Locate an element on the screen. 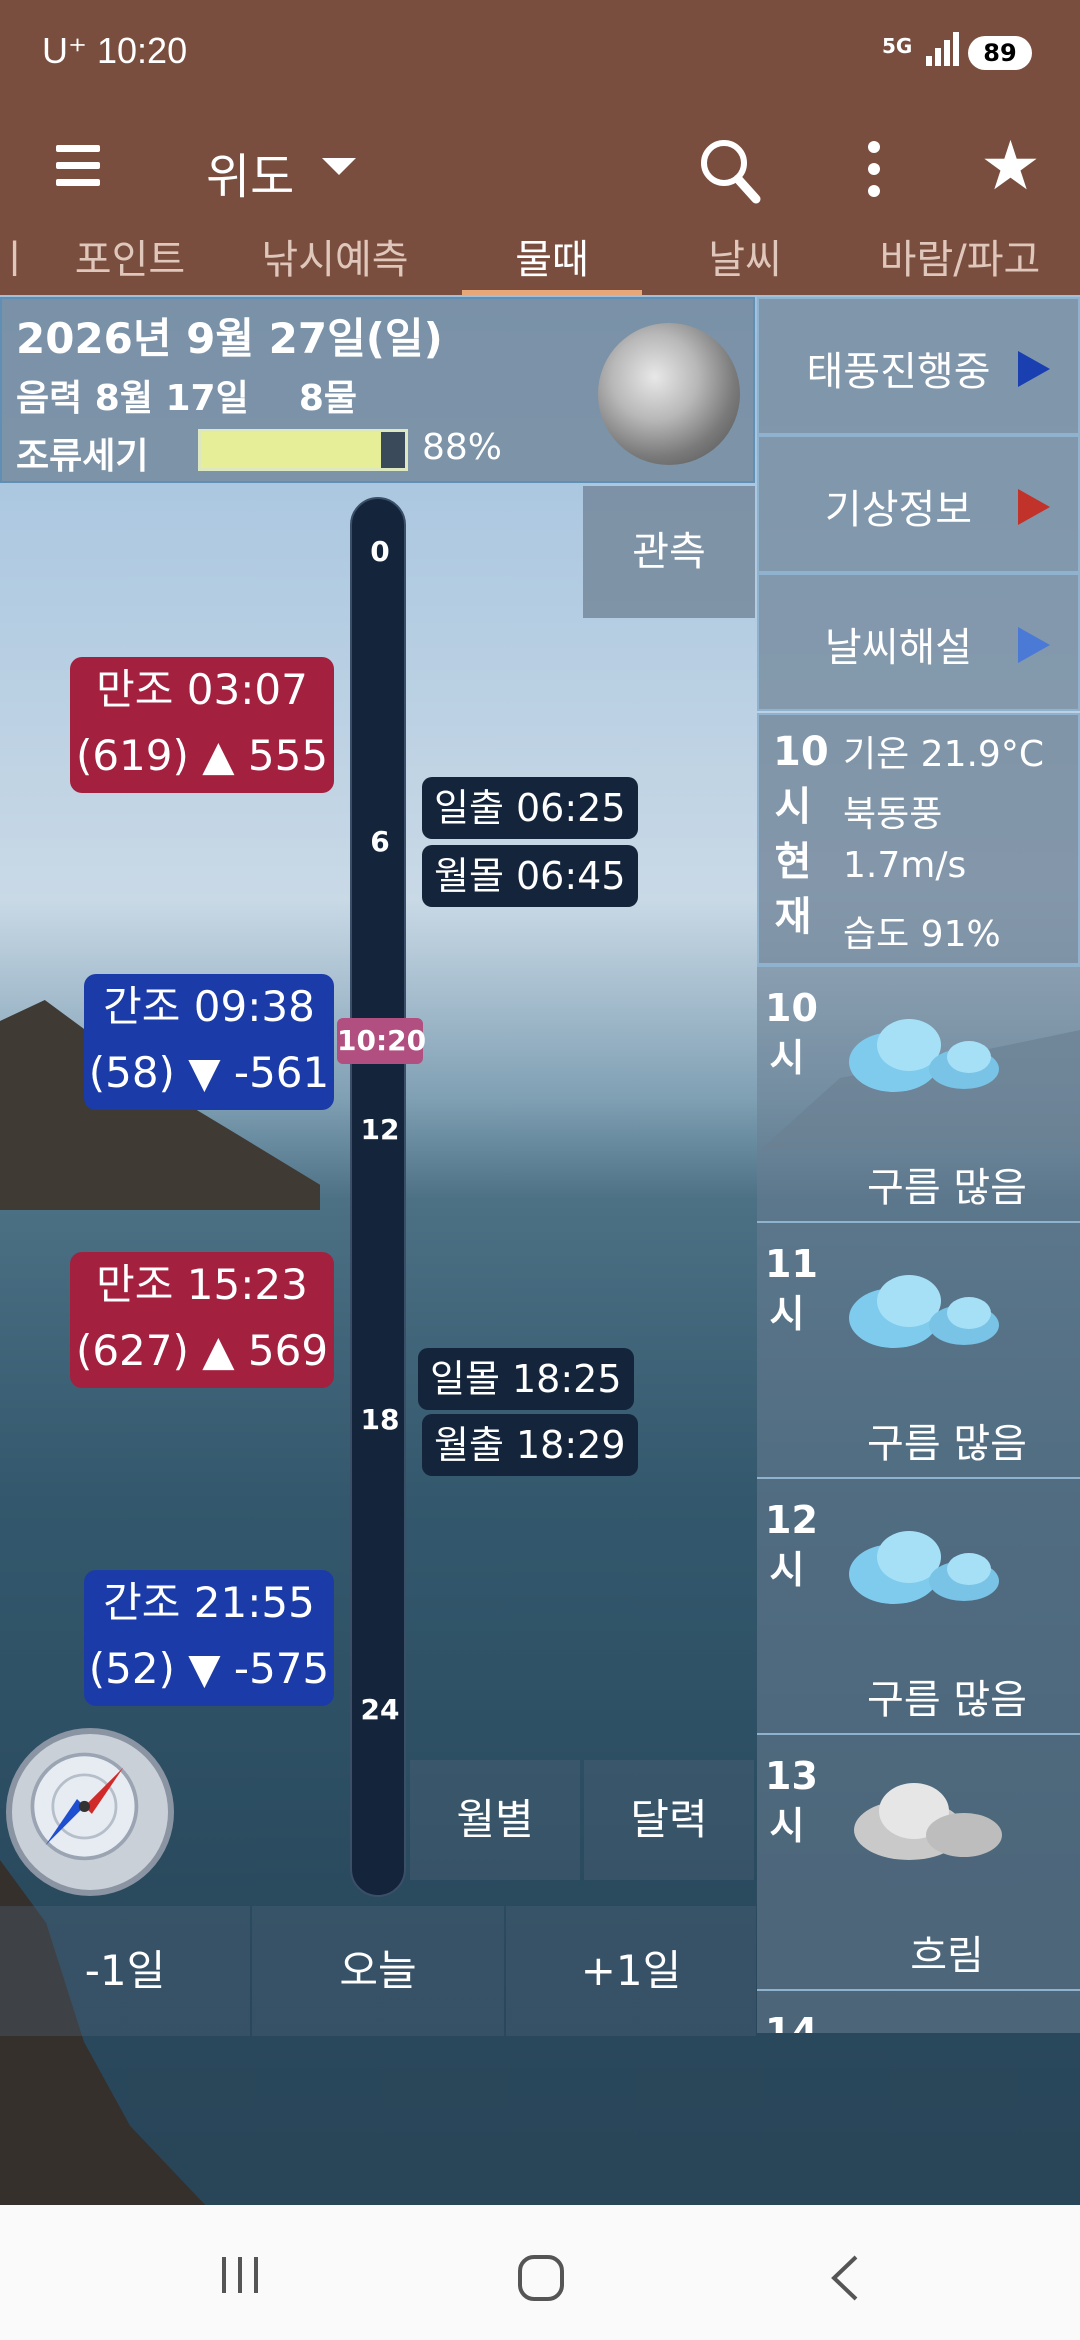 This screenshot has height=2340, width=1080. tab-tide: 물때 is located at coordinates (552, 265).